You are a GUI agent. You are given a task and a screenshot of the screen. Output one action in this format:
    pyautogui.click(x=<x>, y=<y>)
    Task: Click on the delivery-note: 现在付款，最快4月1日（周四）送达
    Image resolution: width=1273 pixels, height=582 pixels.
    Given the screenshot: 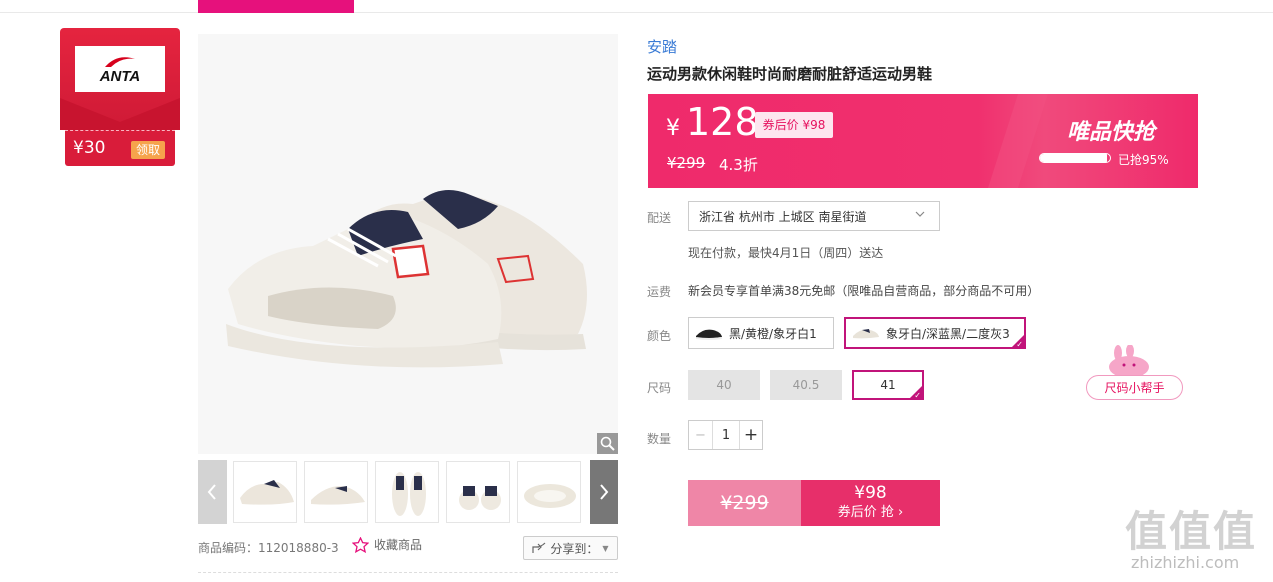 What is the action you would take?
    pyautogui.click(x=786, y=253)
    